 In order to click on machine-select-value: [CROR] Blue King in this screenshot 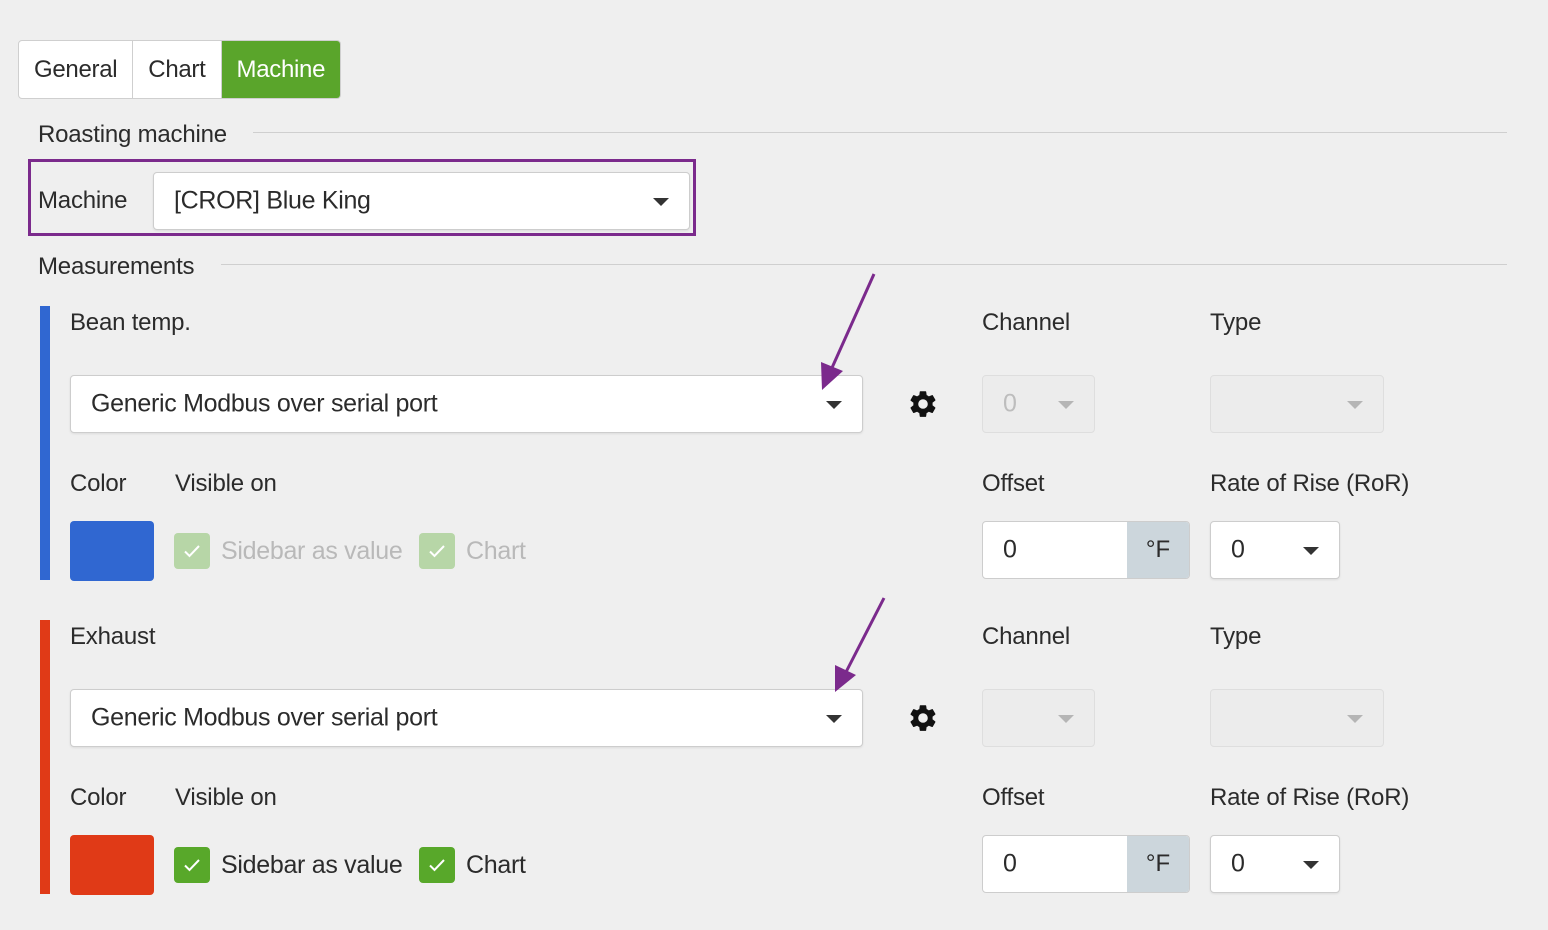, I will do `click(272, 200)`.